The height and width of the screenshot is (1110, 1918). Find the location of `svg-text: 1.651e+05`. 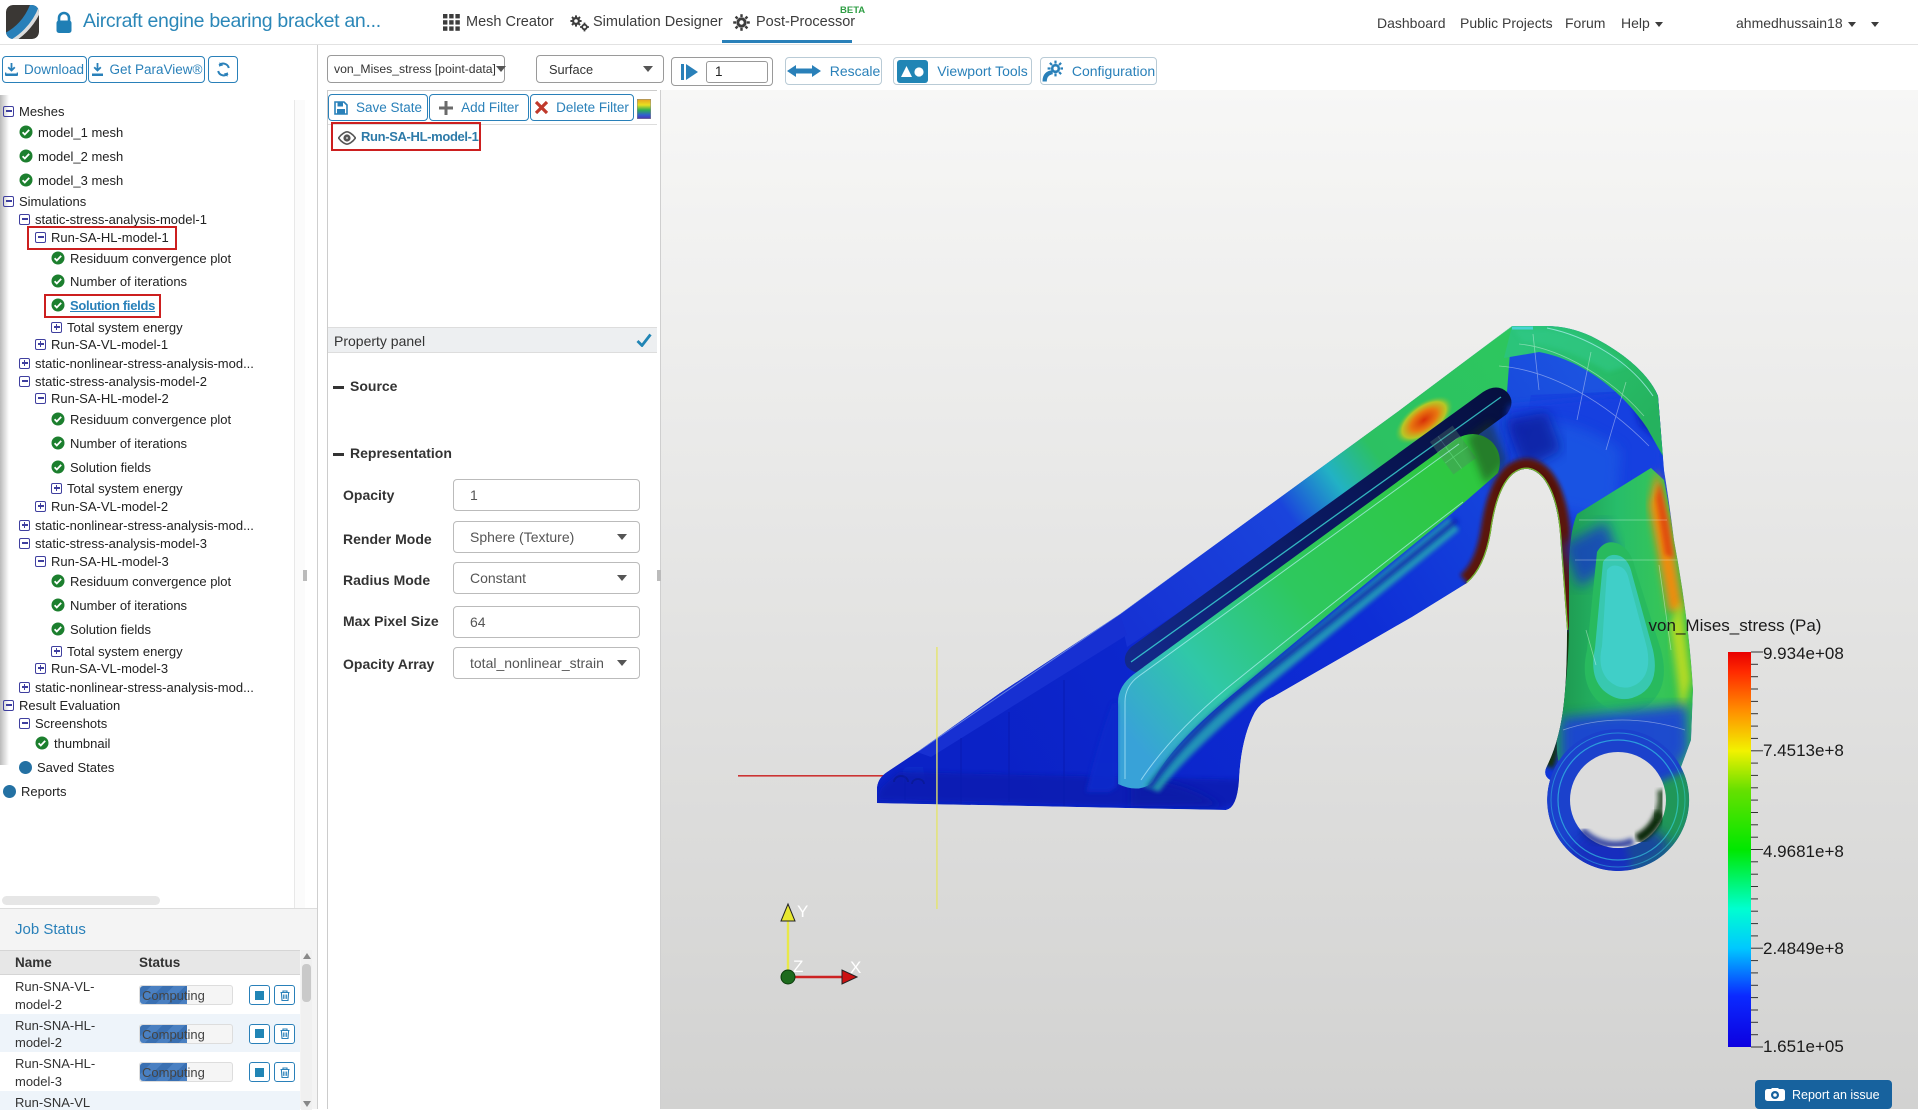

svg-text: 1.651e+05 is located at coordinates (1803, 1046).